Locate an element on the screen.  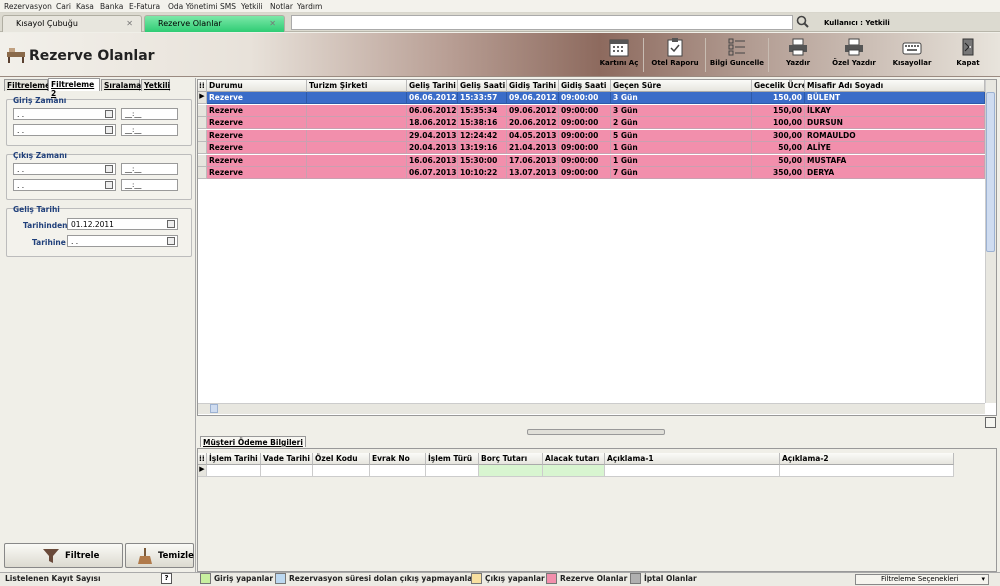
ozel-yazdir-button: Özel Yazdır is located at coordinates (854, 55).